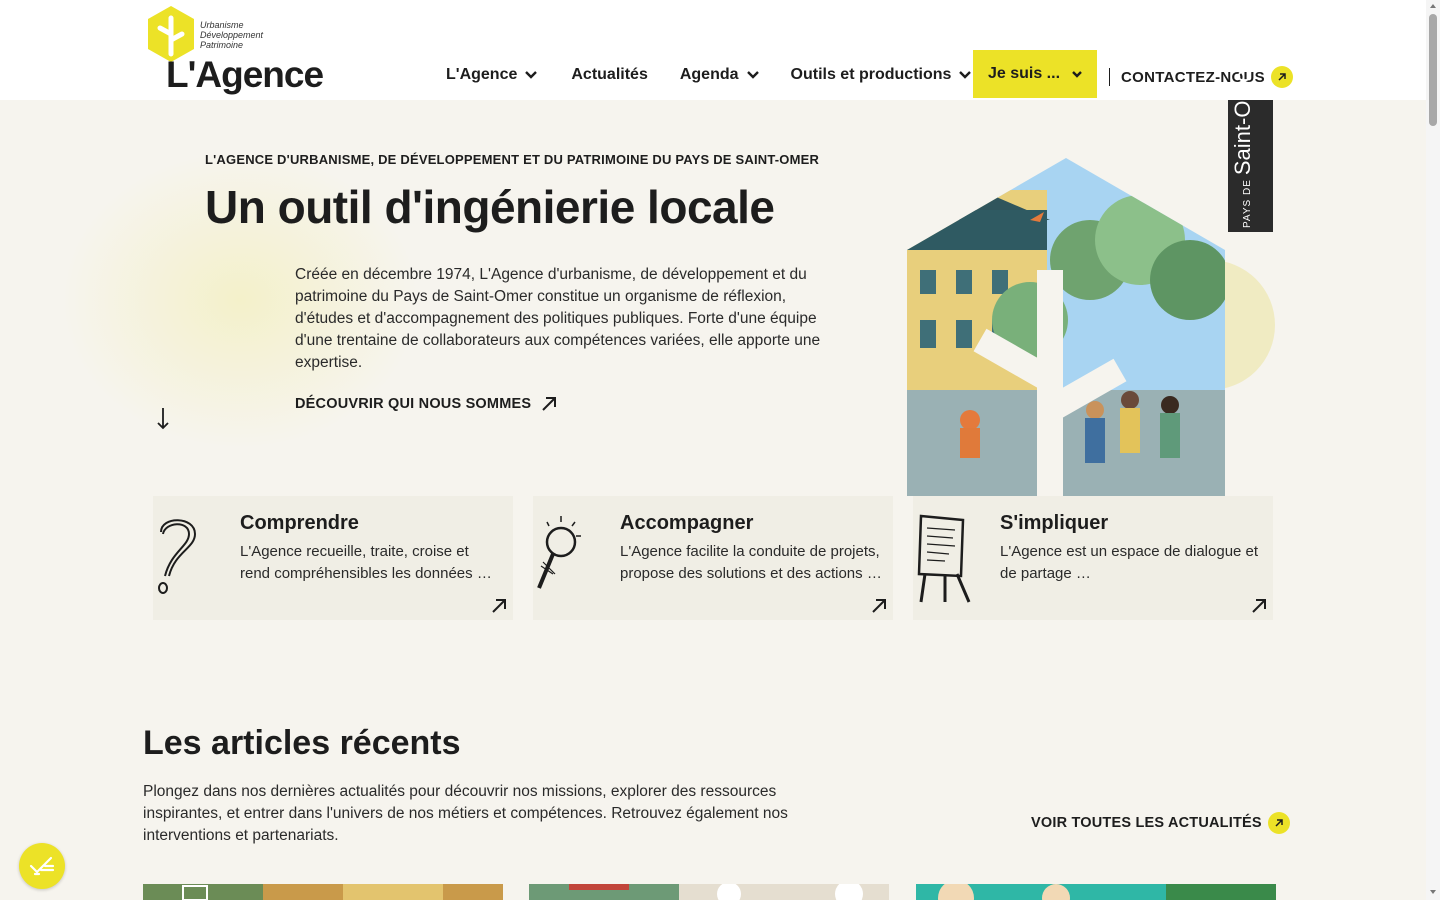 The height and width of the screenshot is (900, 1440). I want to click on nav-separator, so click(1109, 77).